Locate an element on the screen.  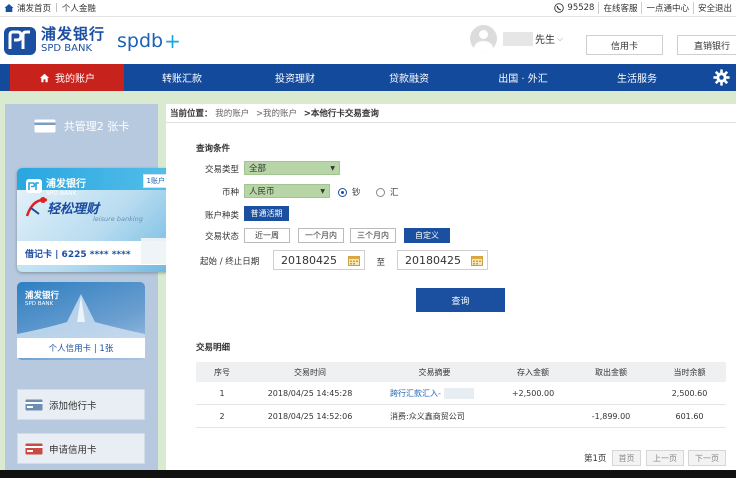
breadcrumb-my-account: 我的账户 is located at coordinates (232, 114).